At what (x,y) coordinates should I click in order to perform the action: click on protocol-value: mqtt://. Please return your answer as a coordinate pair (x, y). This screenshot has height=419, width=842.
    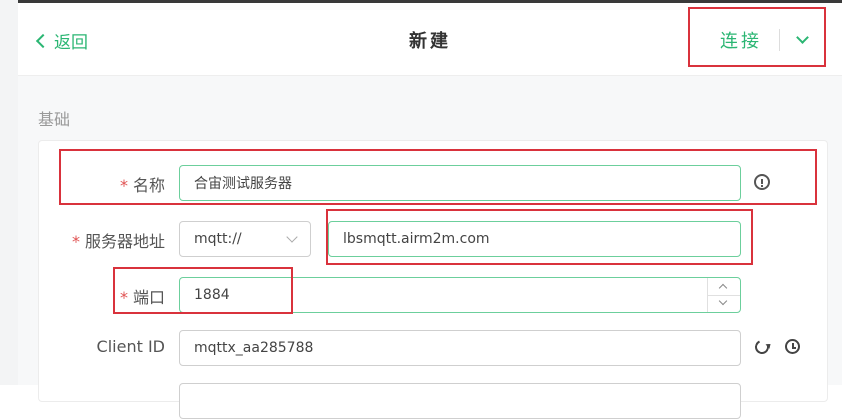
    Looking at the image, I should click on (218, 239).